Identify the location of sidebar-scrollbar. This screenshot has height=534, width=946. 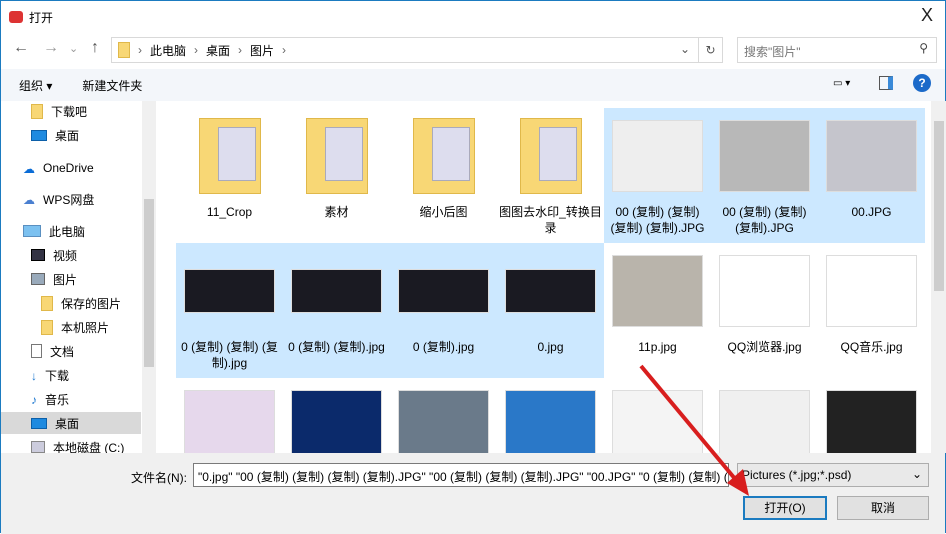
(149, 277).